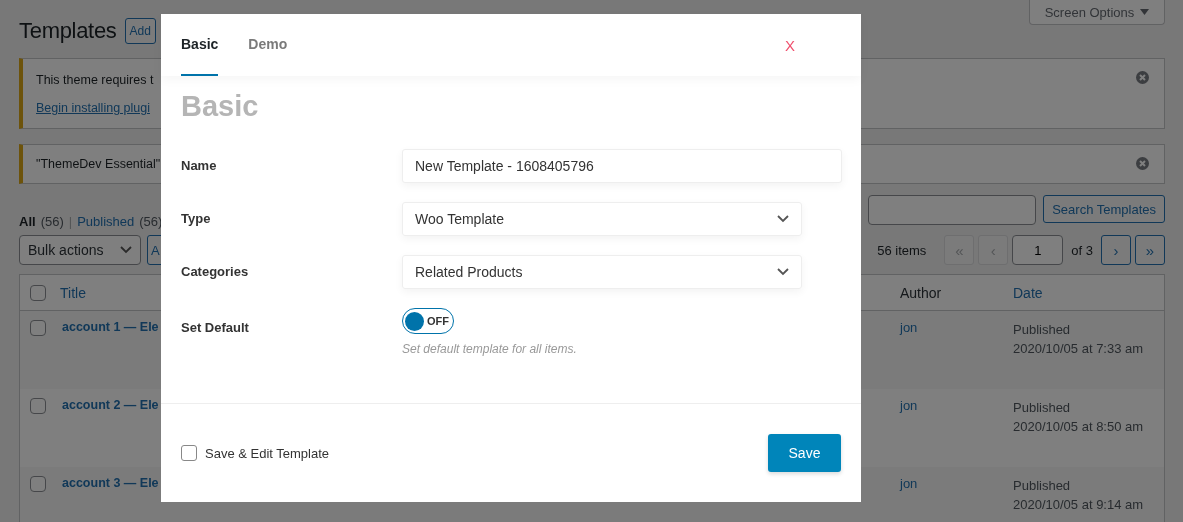 This screenshot has width=1183, height=522. Describe the element at coordinates (1150, 250) in the screenshot. I see `pagination-button: »` at that location.